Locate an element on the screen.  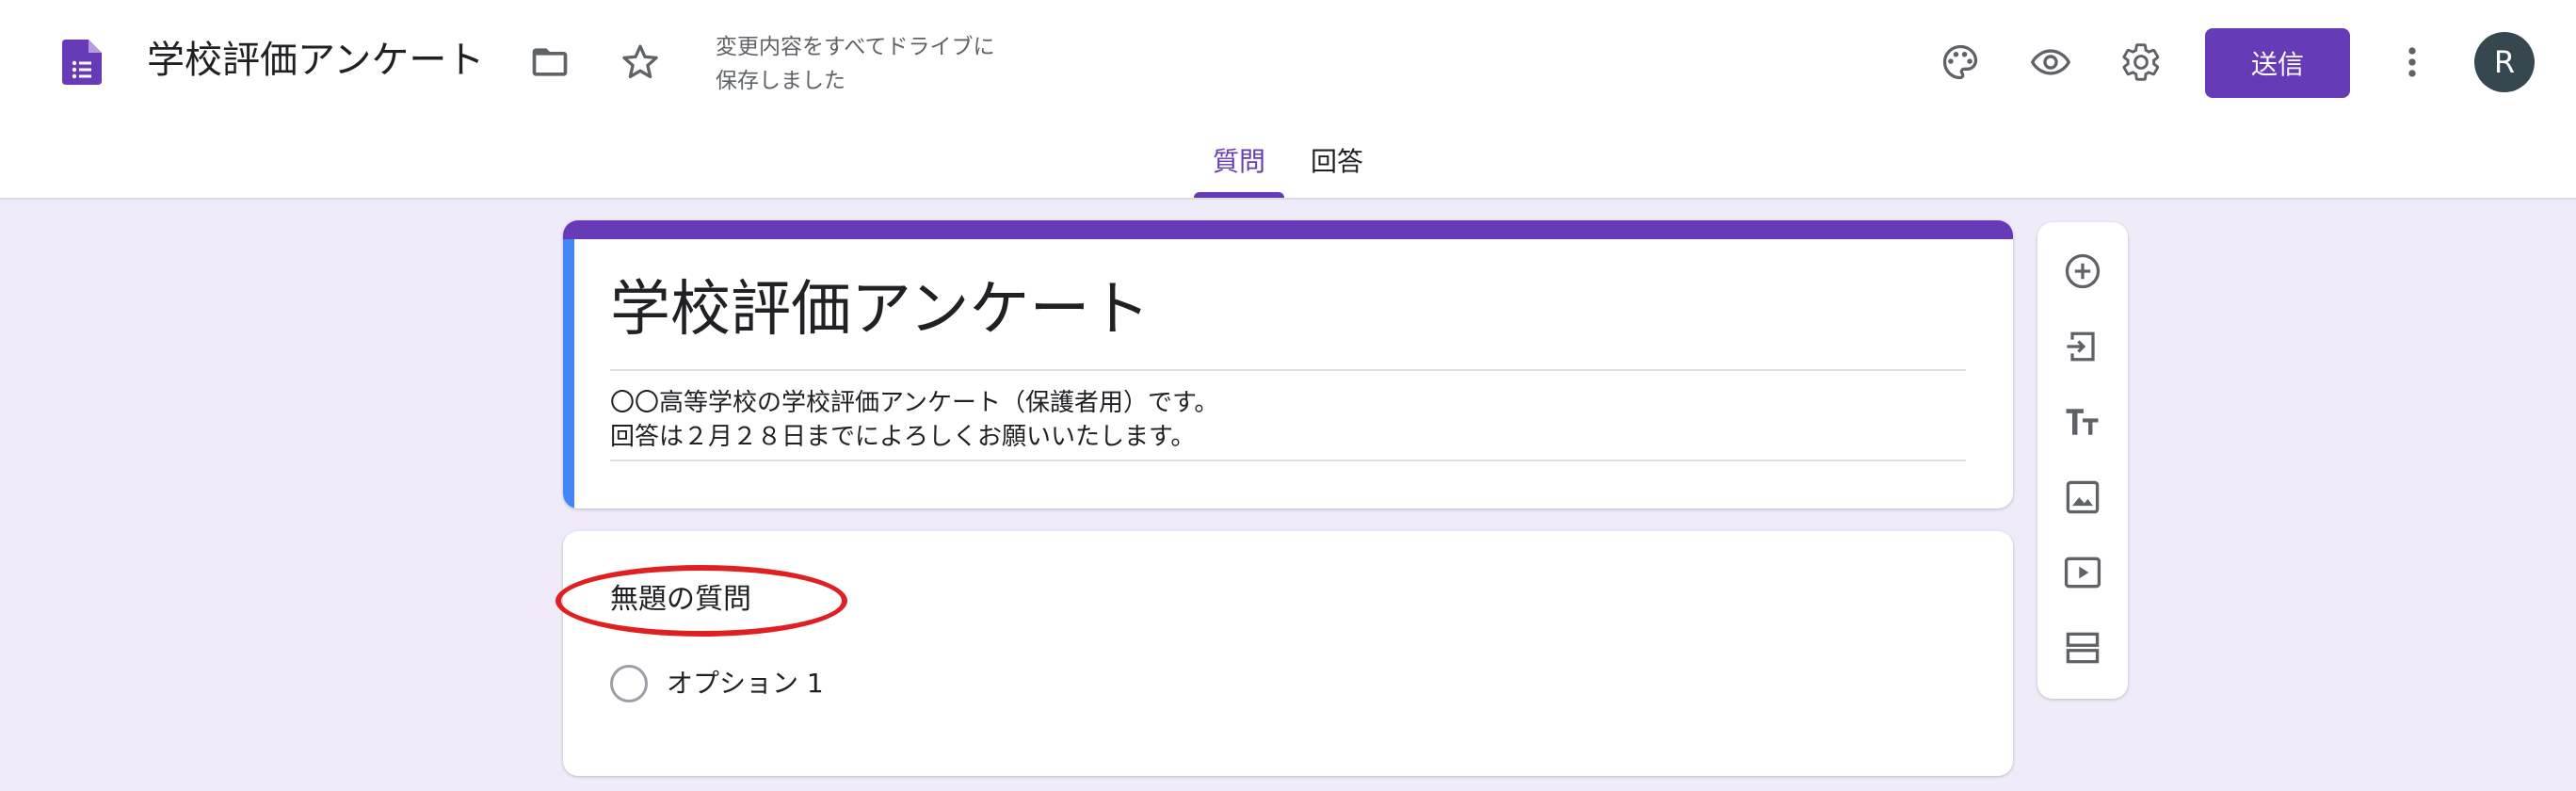
import-questions-icon is located at coordinates (2081, 347).